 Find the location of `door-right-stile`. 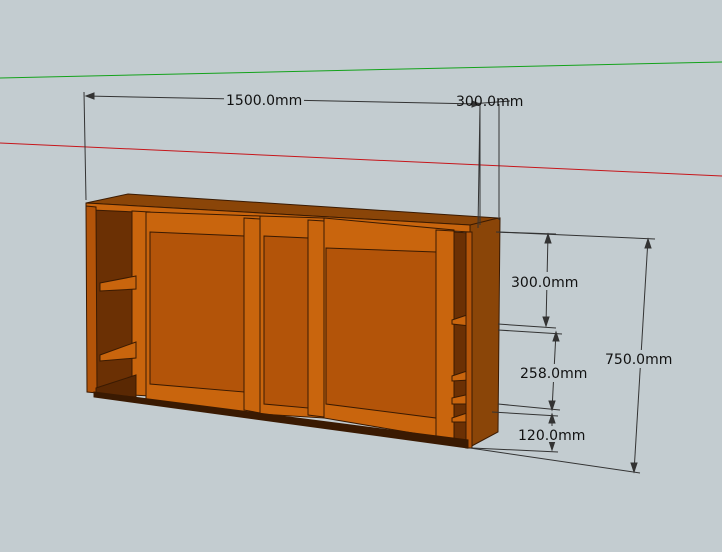

door-right-stile is located at coordinates (445, 335).